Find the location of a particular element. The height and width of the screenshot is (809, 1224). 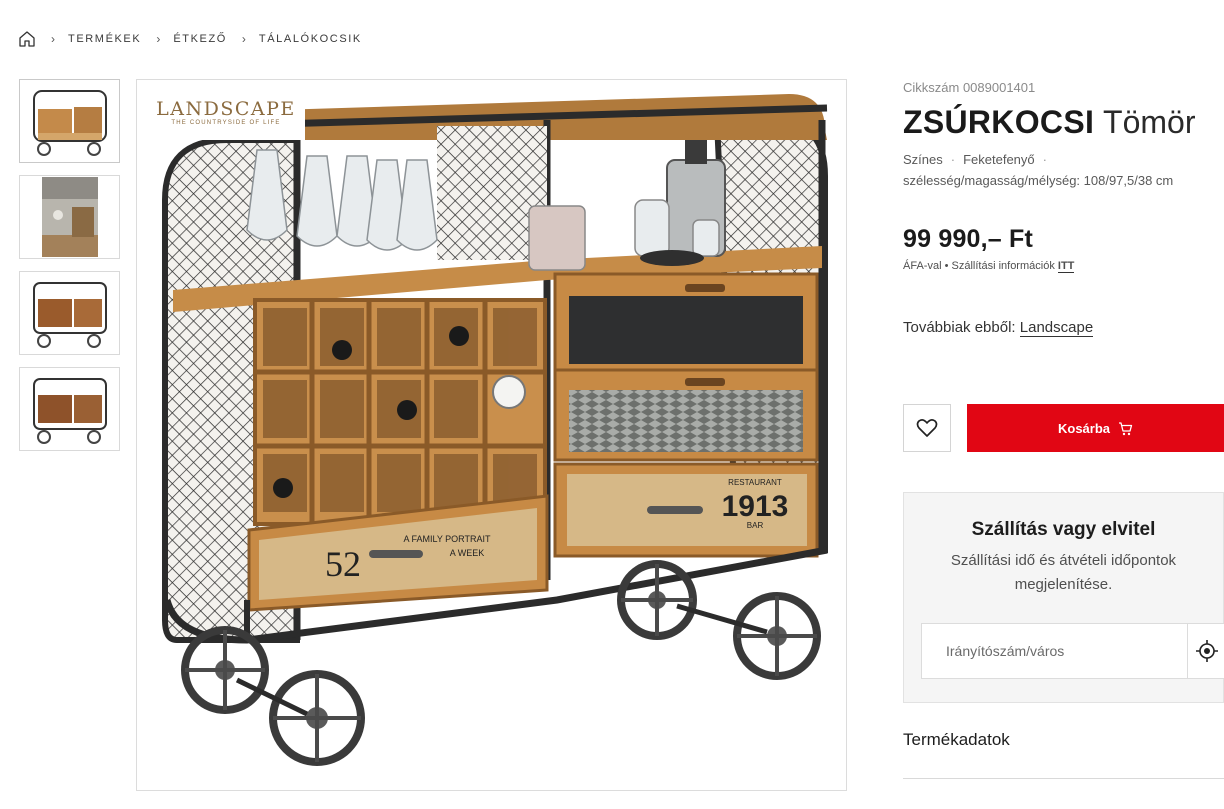

divider is located at coordinates (1063, 778).